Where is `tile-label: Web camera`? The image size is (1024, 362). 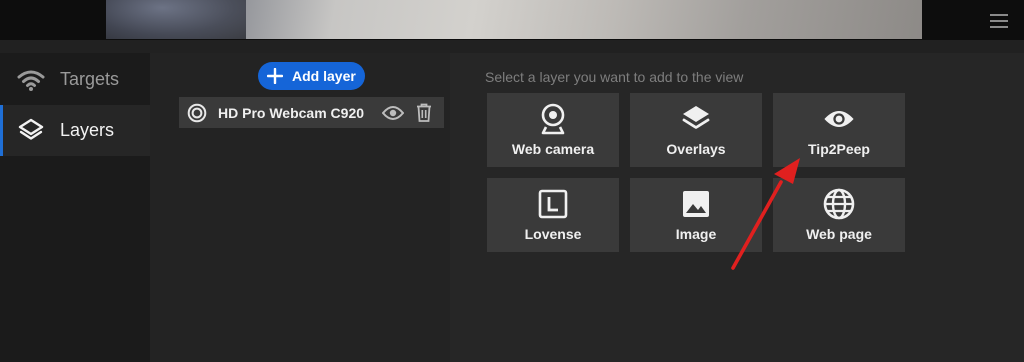
tile-label: Web camera is located at coordinates (553, 149).